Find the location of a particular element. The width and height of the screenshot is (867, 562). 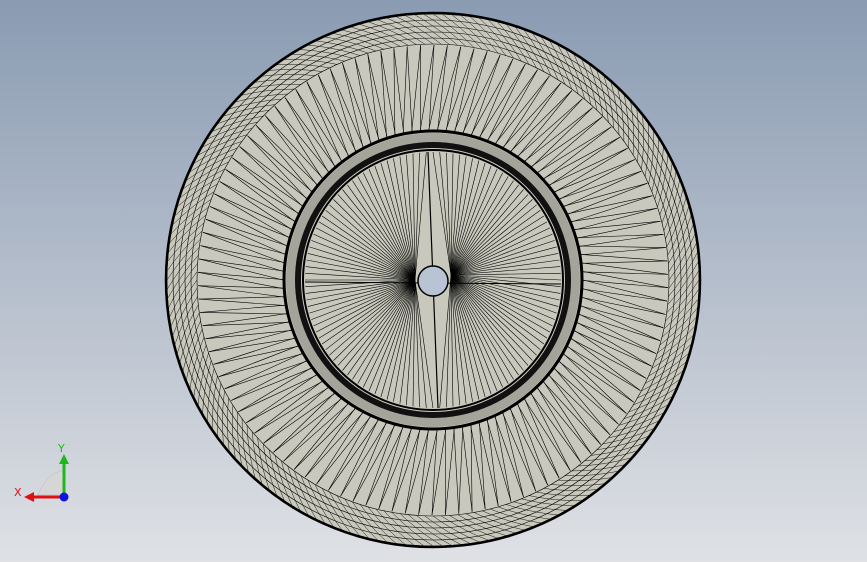

x-axis-label: X is located at coordinates (18, 492).